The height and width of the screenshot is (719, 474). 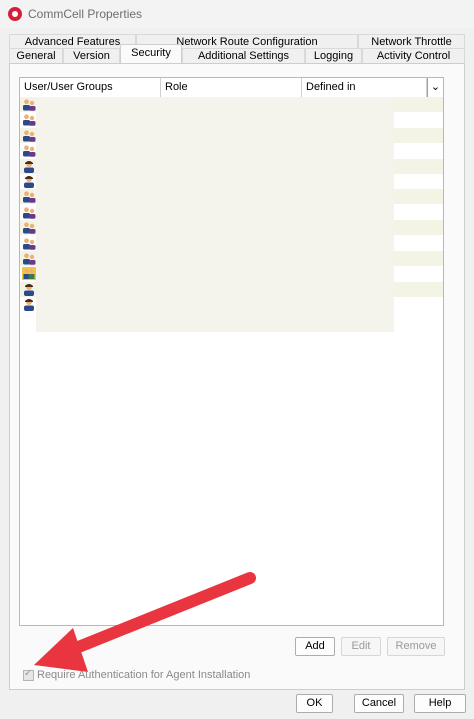 What do you see at coordinates (145, 622) in the screenshot?
I see `annotation-arrow` at bounding box center [145, 622].